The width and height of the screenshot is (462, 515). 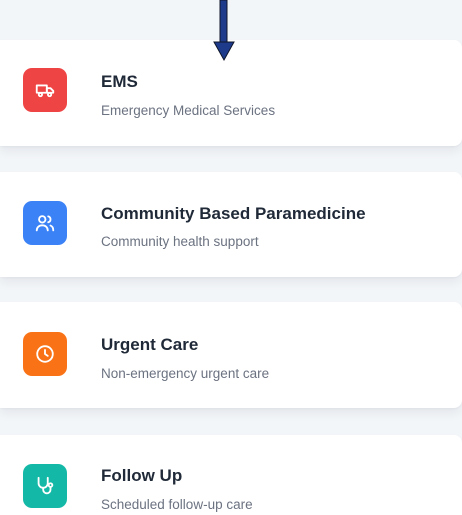 I want to click on service-title: Follow Up, so click(x=142, y=475).